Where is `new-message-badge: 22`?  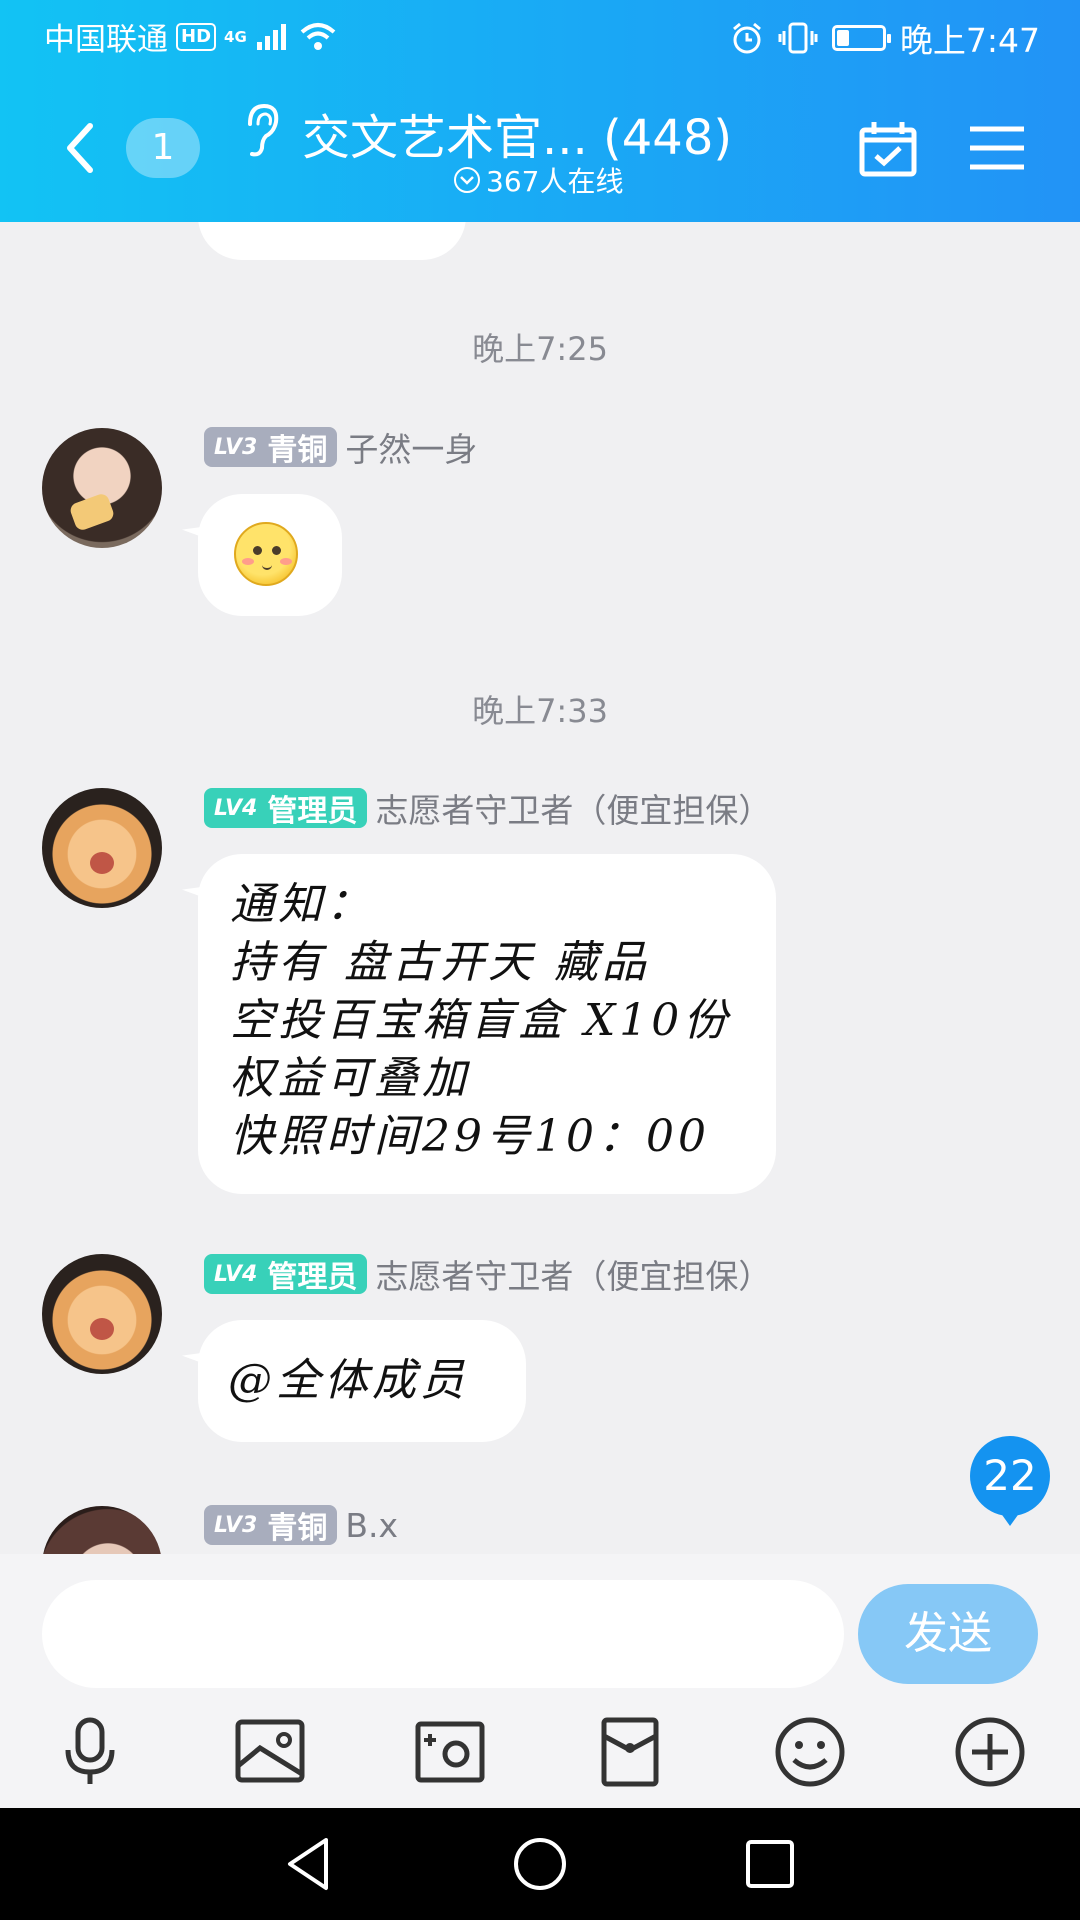 new-message-badge: 22 is located at coordinates (1010, 1481).